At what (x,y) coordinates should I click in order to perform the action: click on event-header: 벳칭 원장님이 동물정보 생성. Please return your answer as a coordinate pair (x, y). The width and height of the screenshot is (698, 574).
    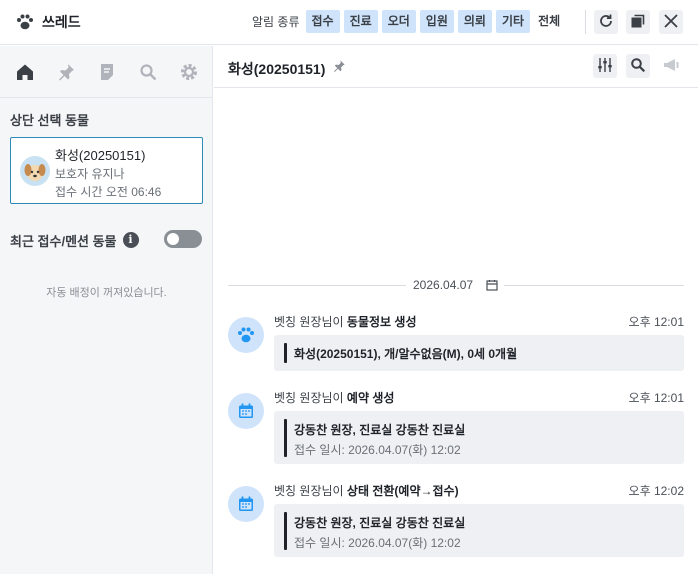
    Looking at the image, I should click on (345, 321).